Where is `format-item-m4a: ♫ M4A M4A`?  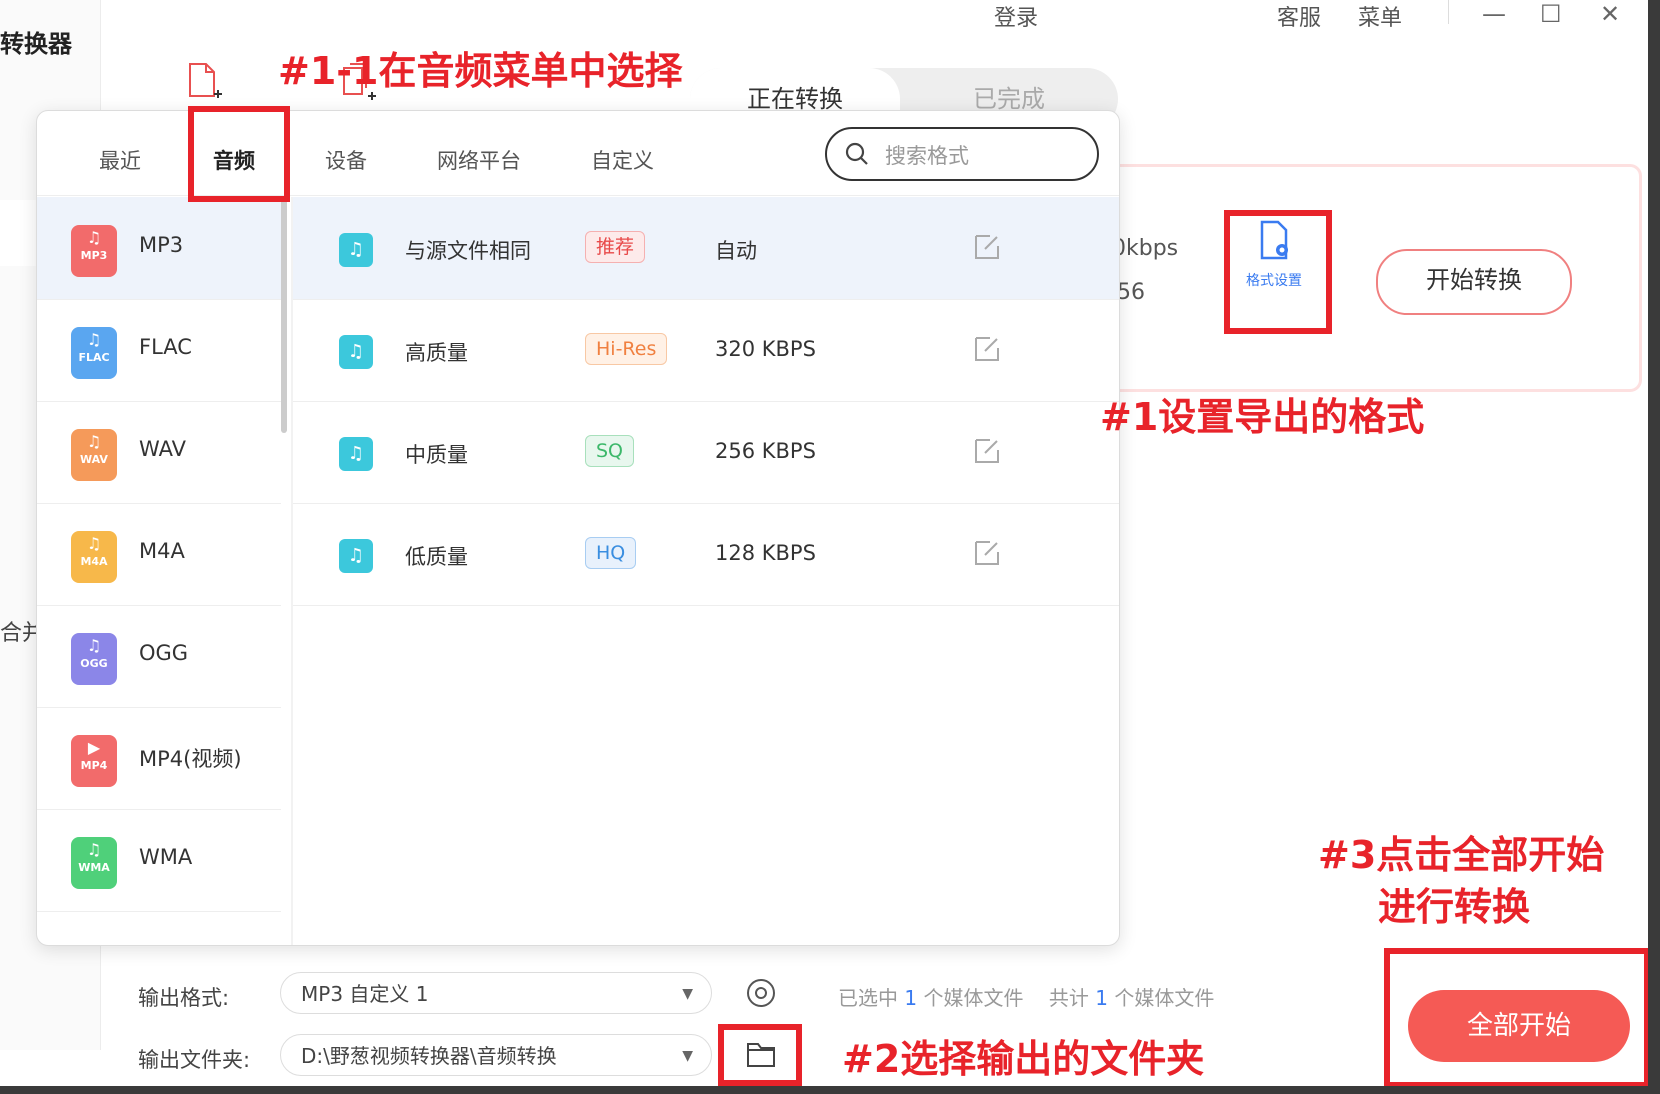 format-item-m4a: ♫ M4A M4A is located at coordinates (159, 554).